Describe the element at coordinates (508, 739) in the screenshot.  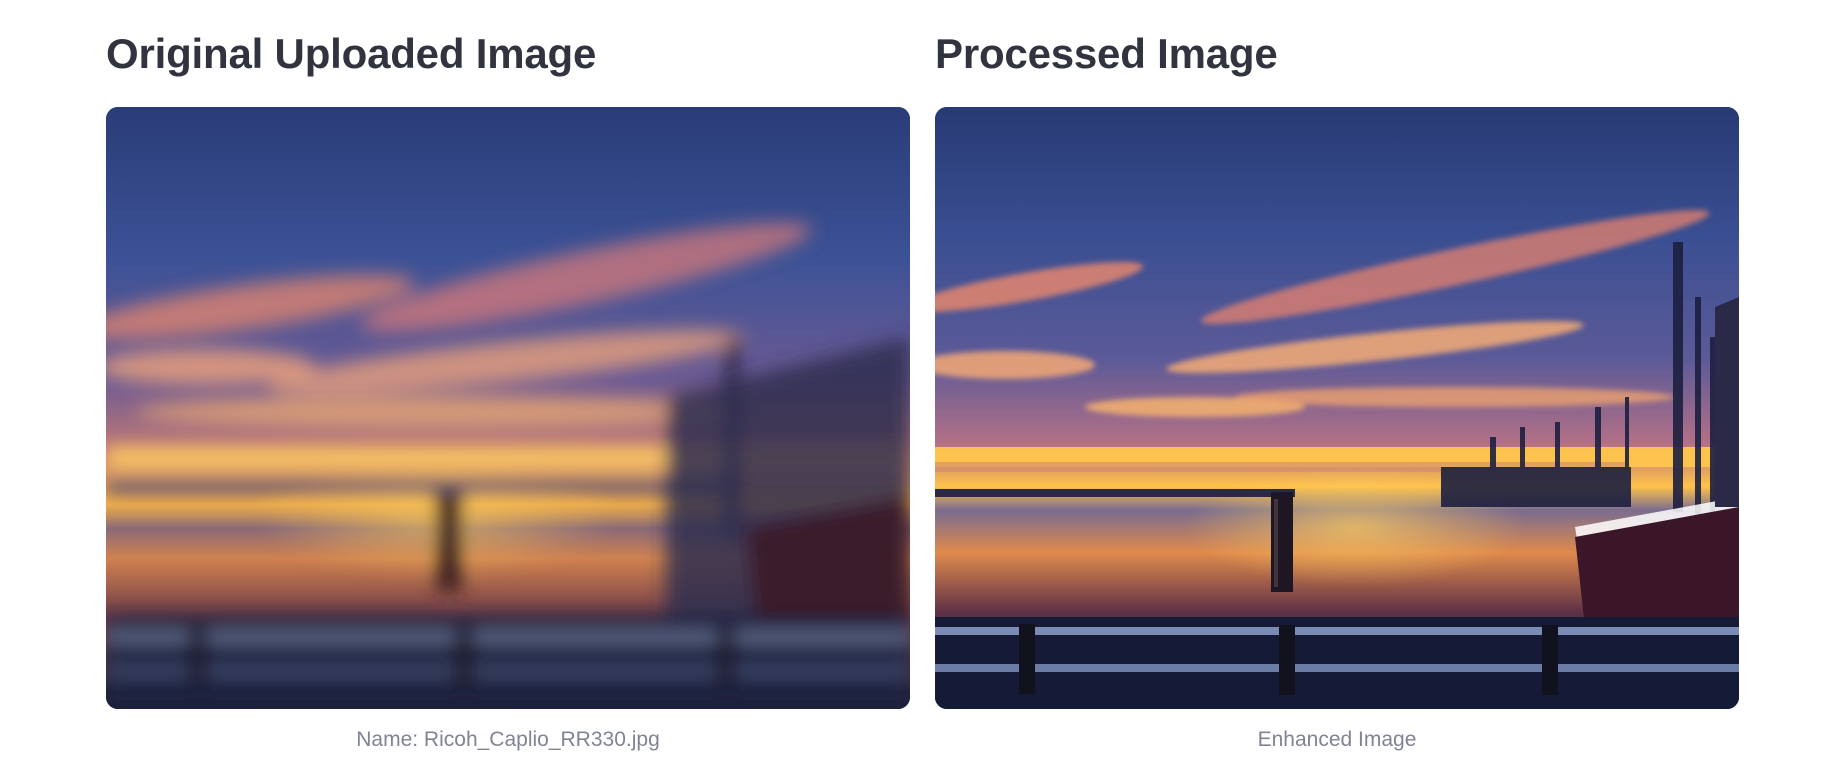
I see `original-image-caption: Name: Ricoh_Caplio_RR330.jpg` at that location.